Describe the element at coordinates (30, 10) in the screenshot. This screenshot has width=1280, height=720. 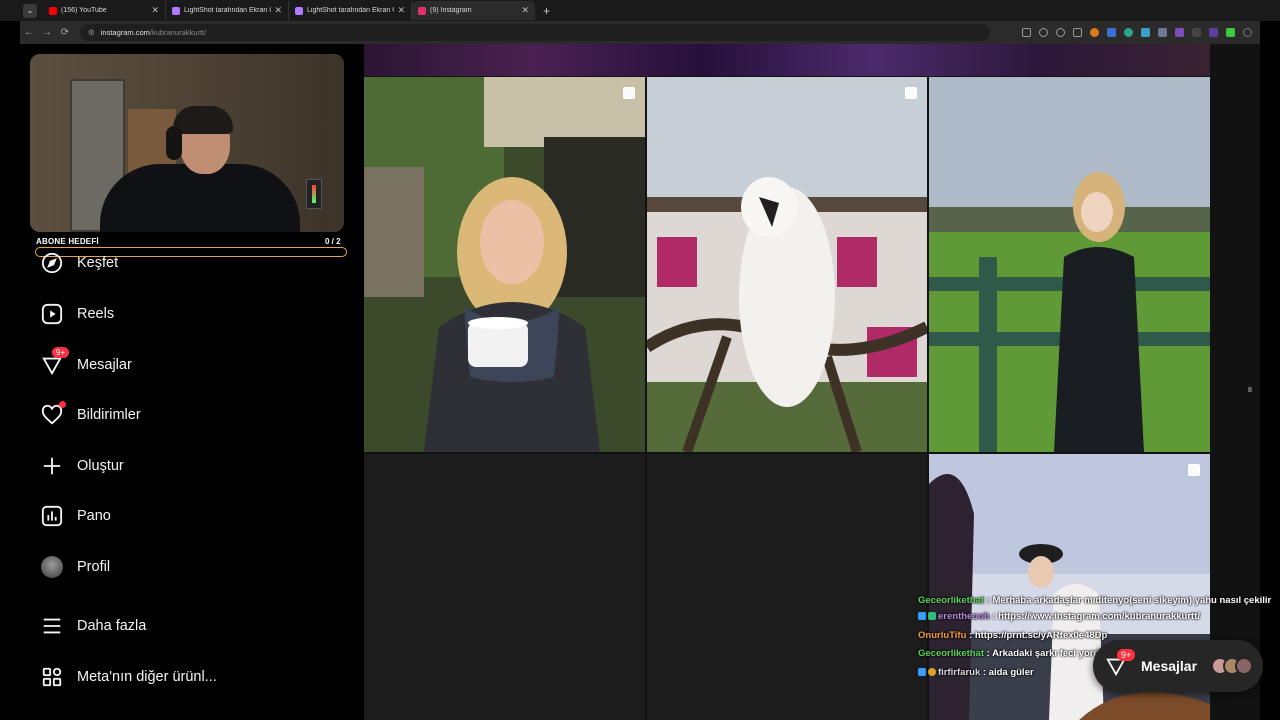
I see `tab-search-button: ⌄` at that location.